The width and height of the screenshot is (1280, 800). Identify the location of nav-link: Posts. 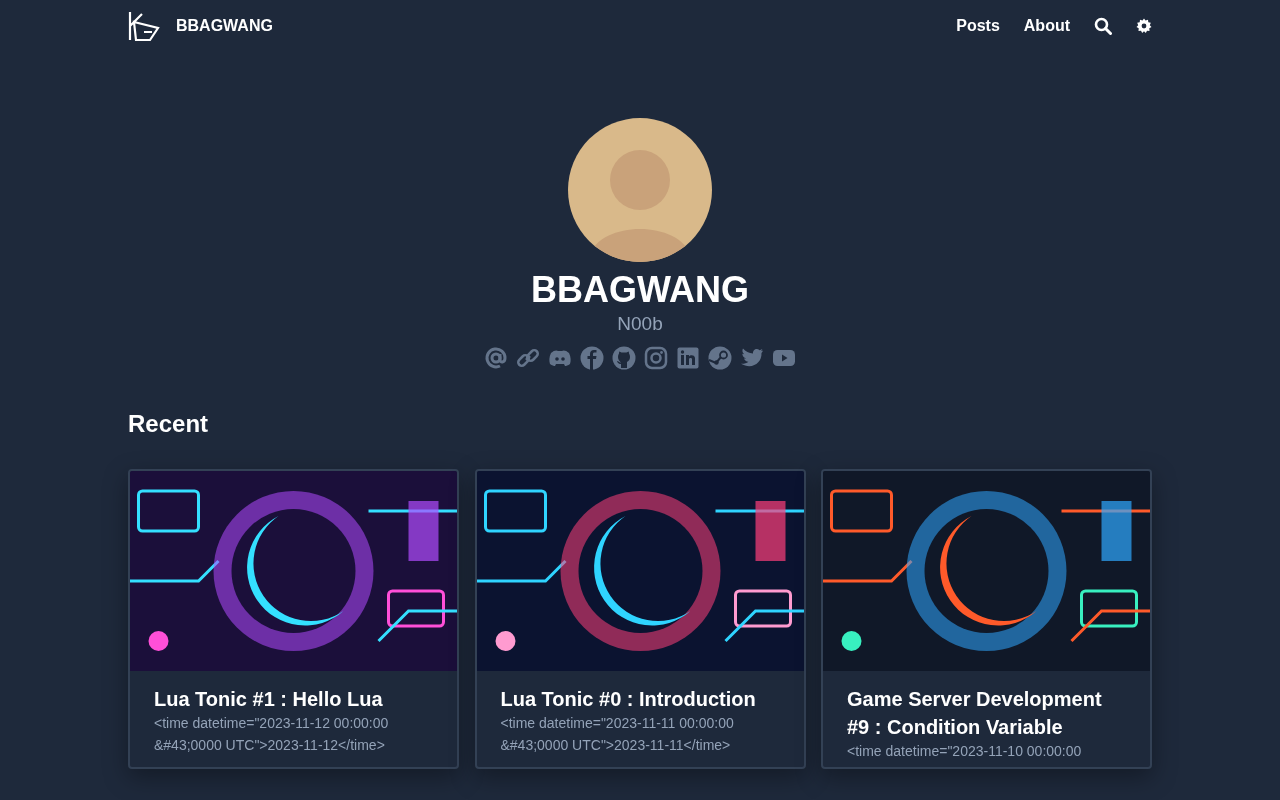
(978, 26).